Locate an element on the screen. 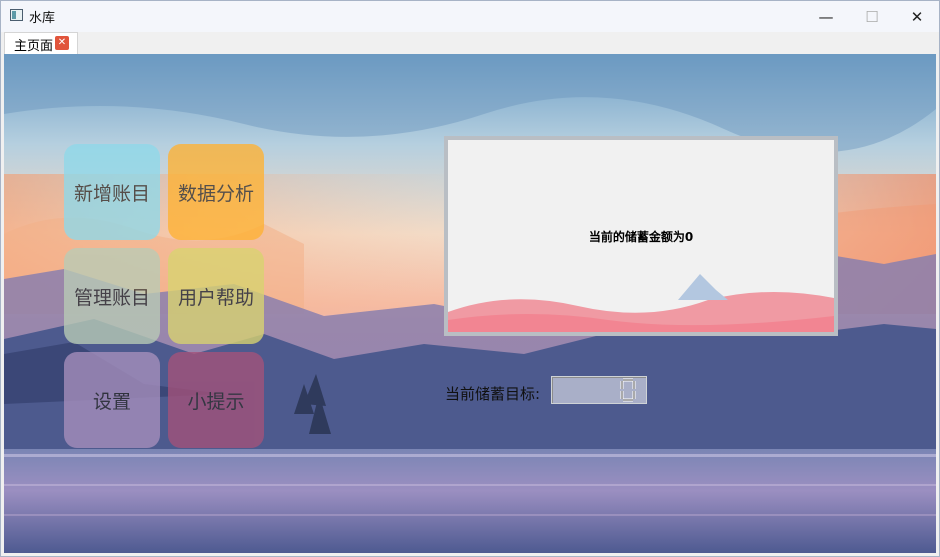  settings-label: 设置 is located at coordinates (111, 401).